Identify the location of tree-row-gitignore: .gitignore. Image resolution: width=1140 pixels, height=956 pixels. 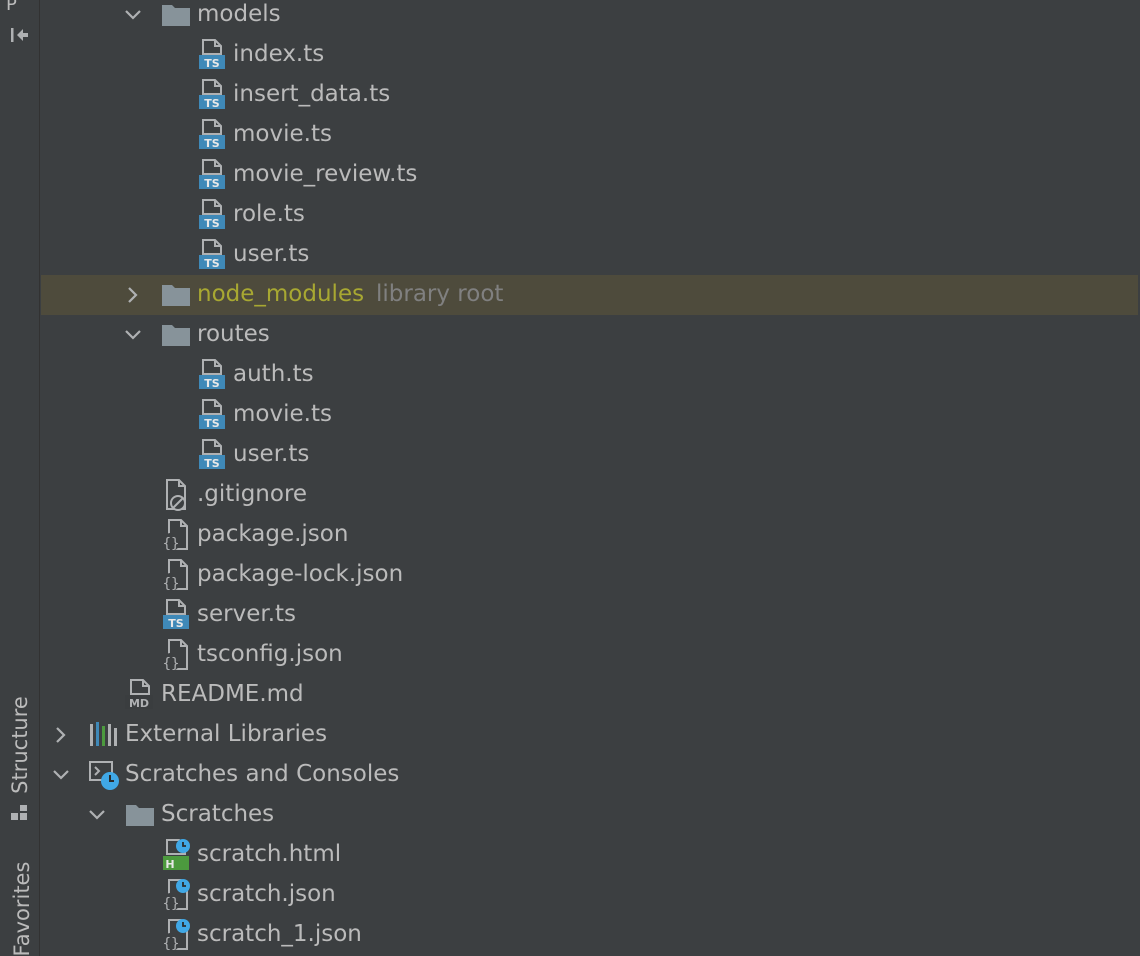
(589, 495).